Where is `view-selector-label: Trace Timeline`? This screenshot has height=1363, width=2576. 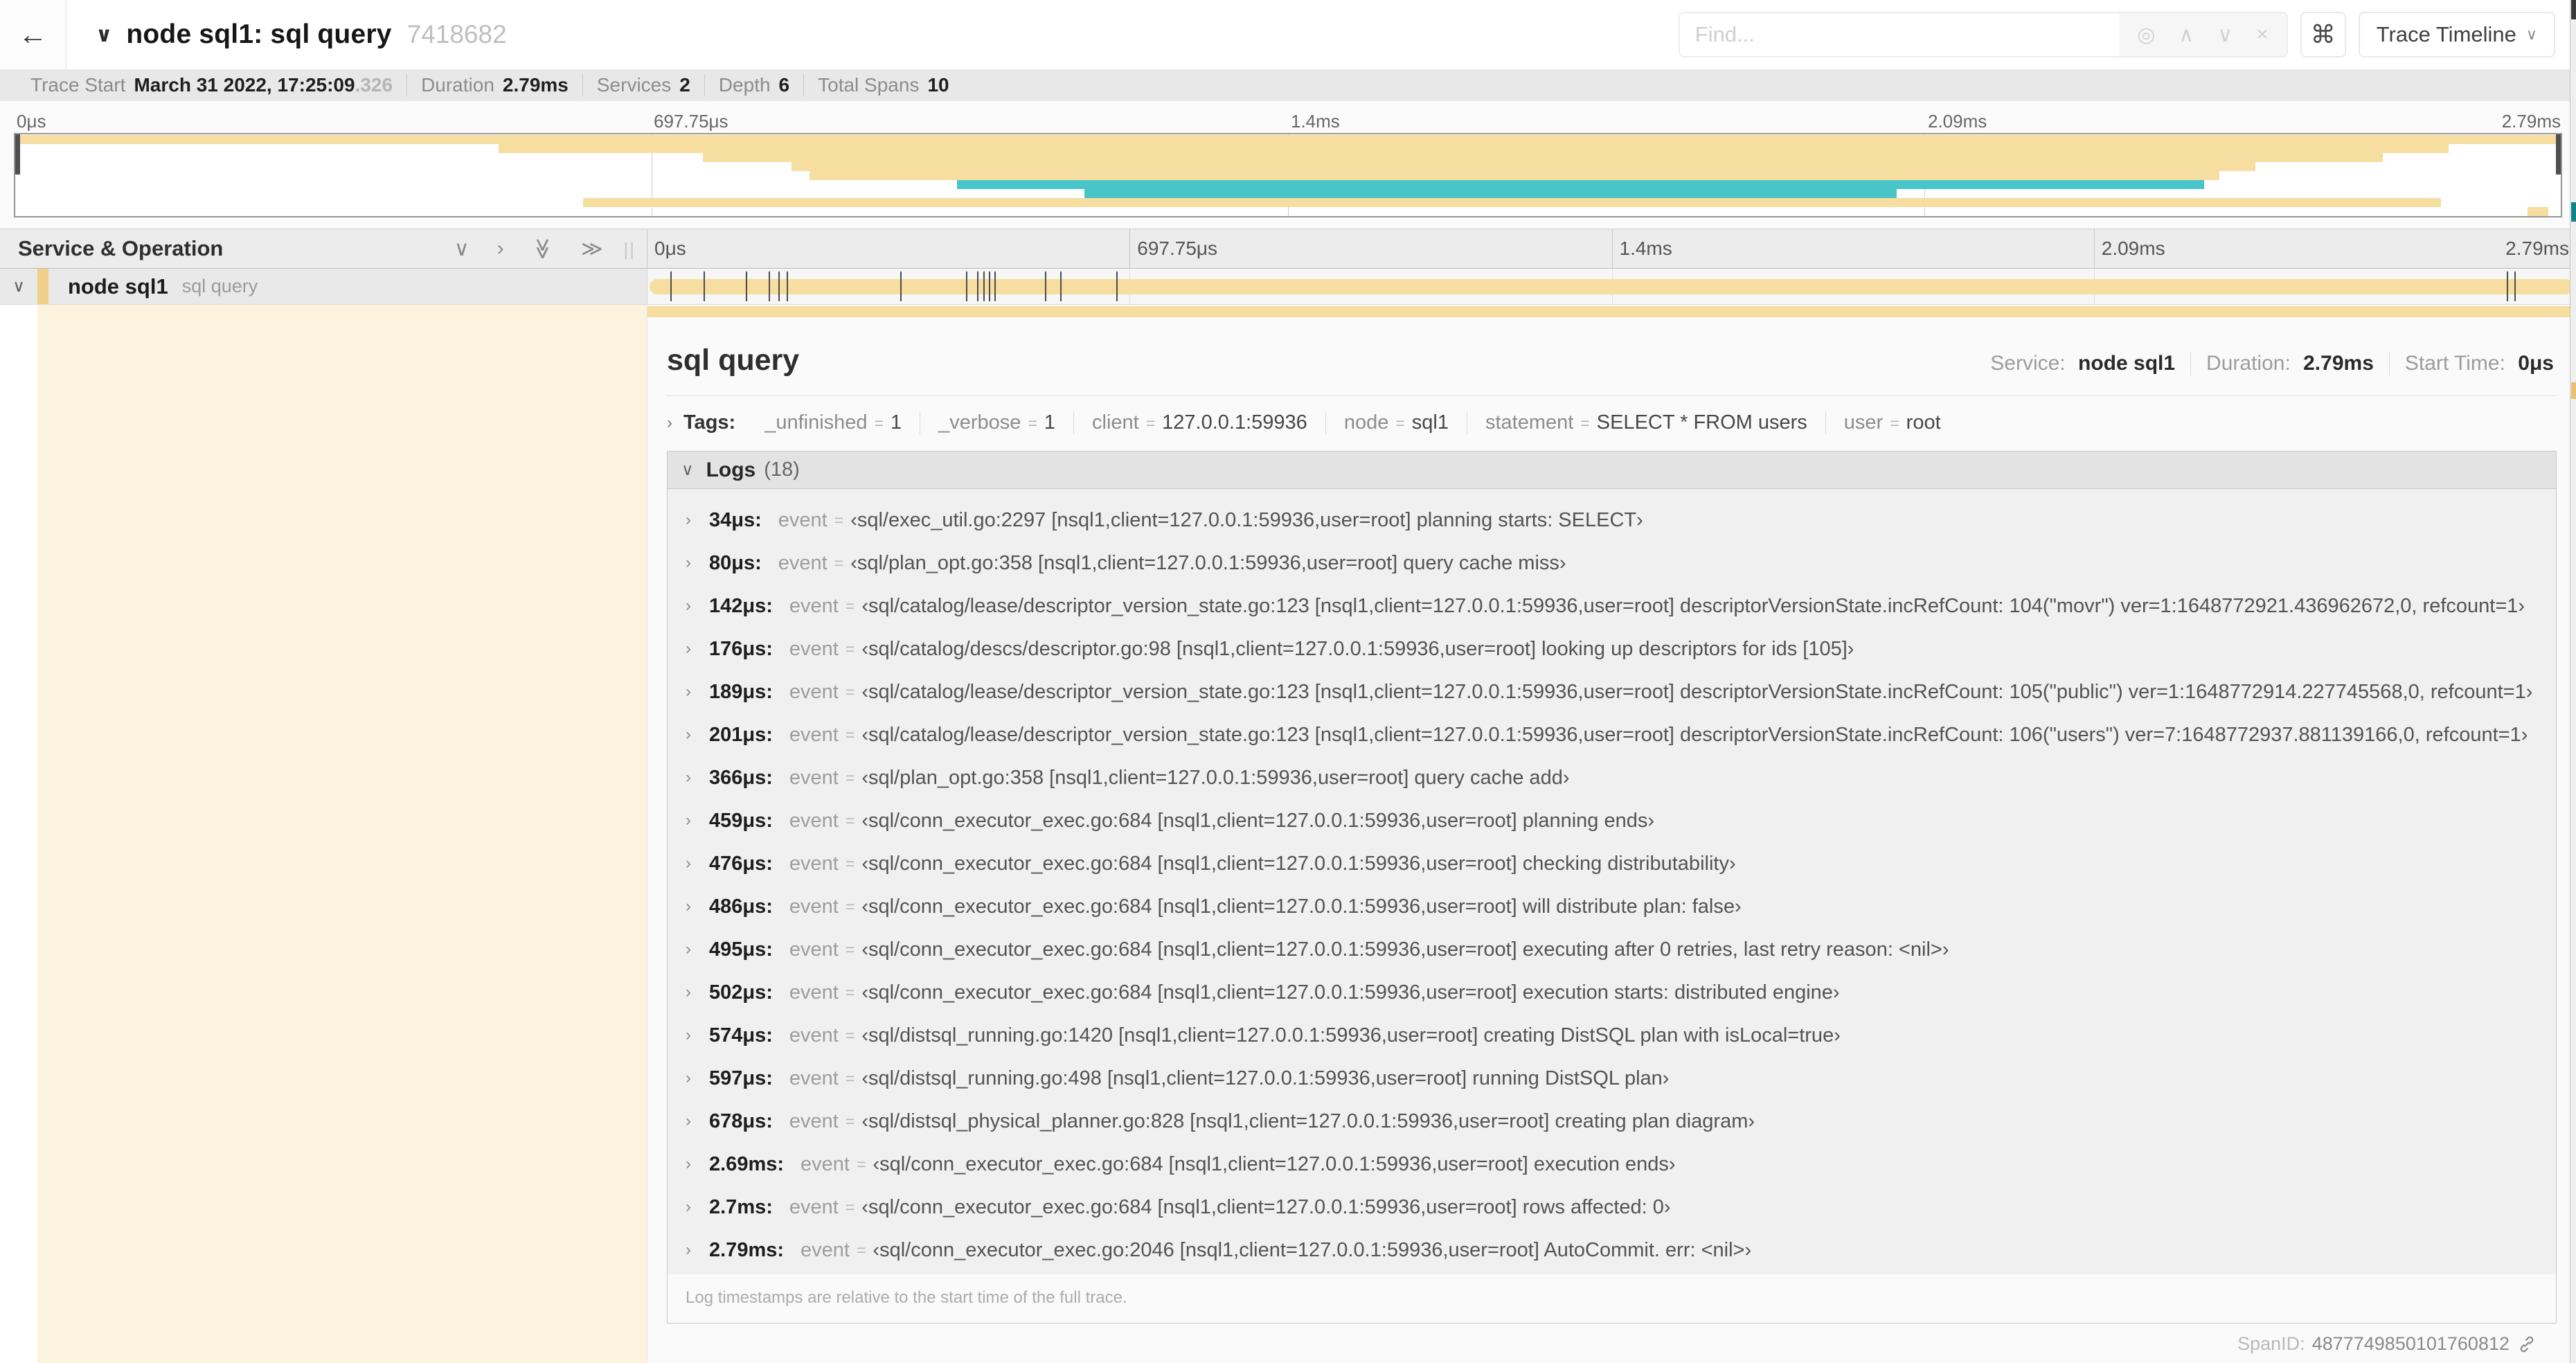
view-selector-label: Trace Timeline is located at coordinates (2446, 34).